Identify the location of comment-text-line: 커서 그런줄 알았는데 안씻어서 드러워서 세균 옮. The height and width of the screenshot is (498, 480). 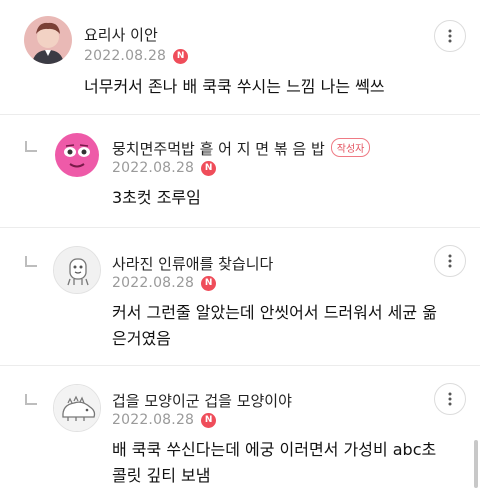
(274, 312).